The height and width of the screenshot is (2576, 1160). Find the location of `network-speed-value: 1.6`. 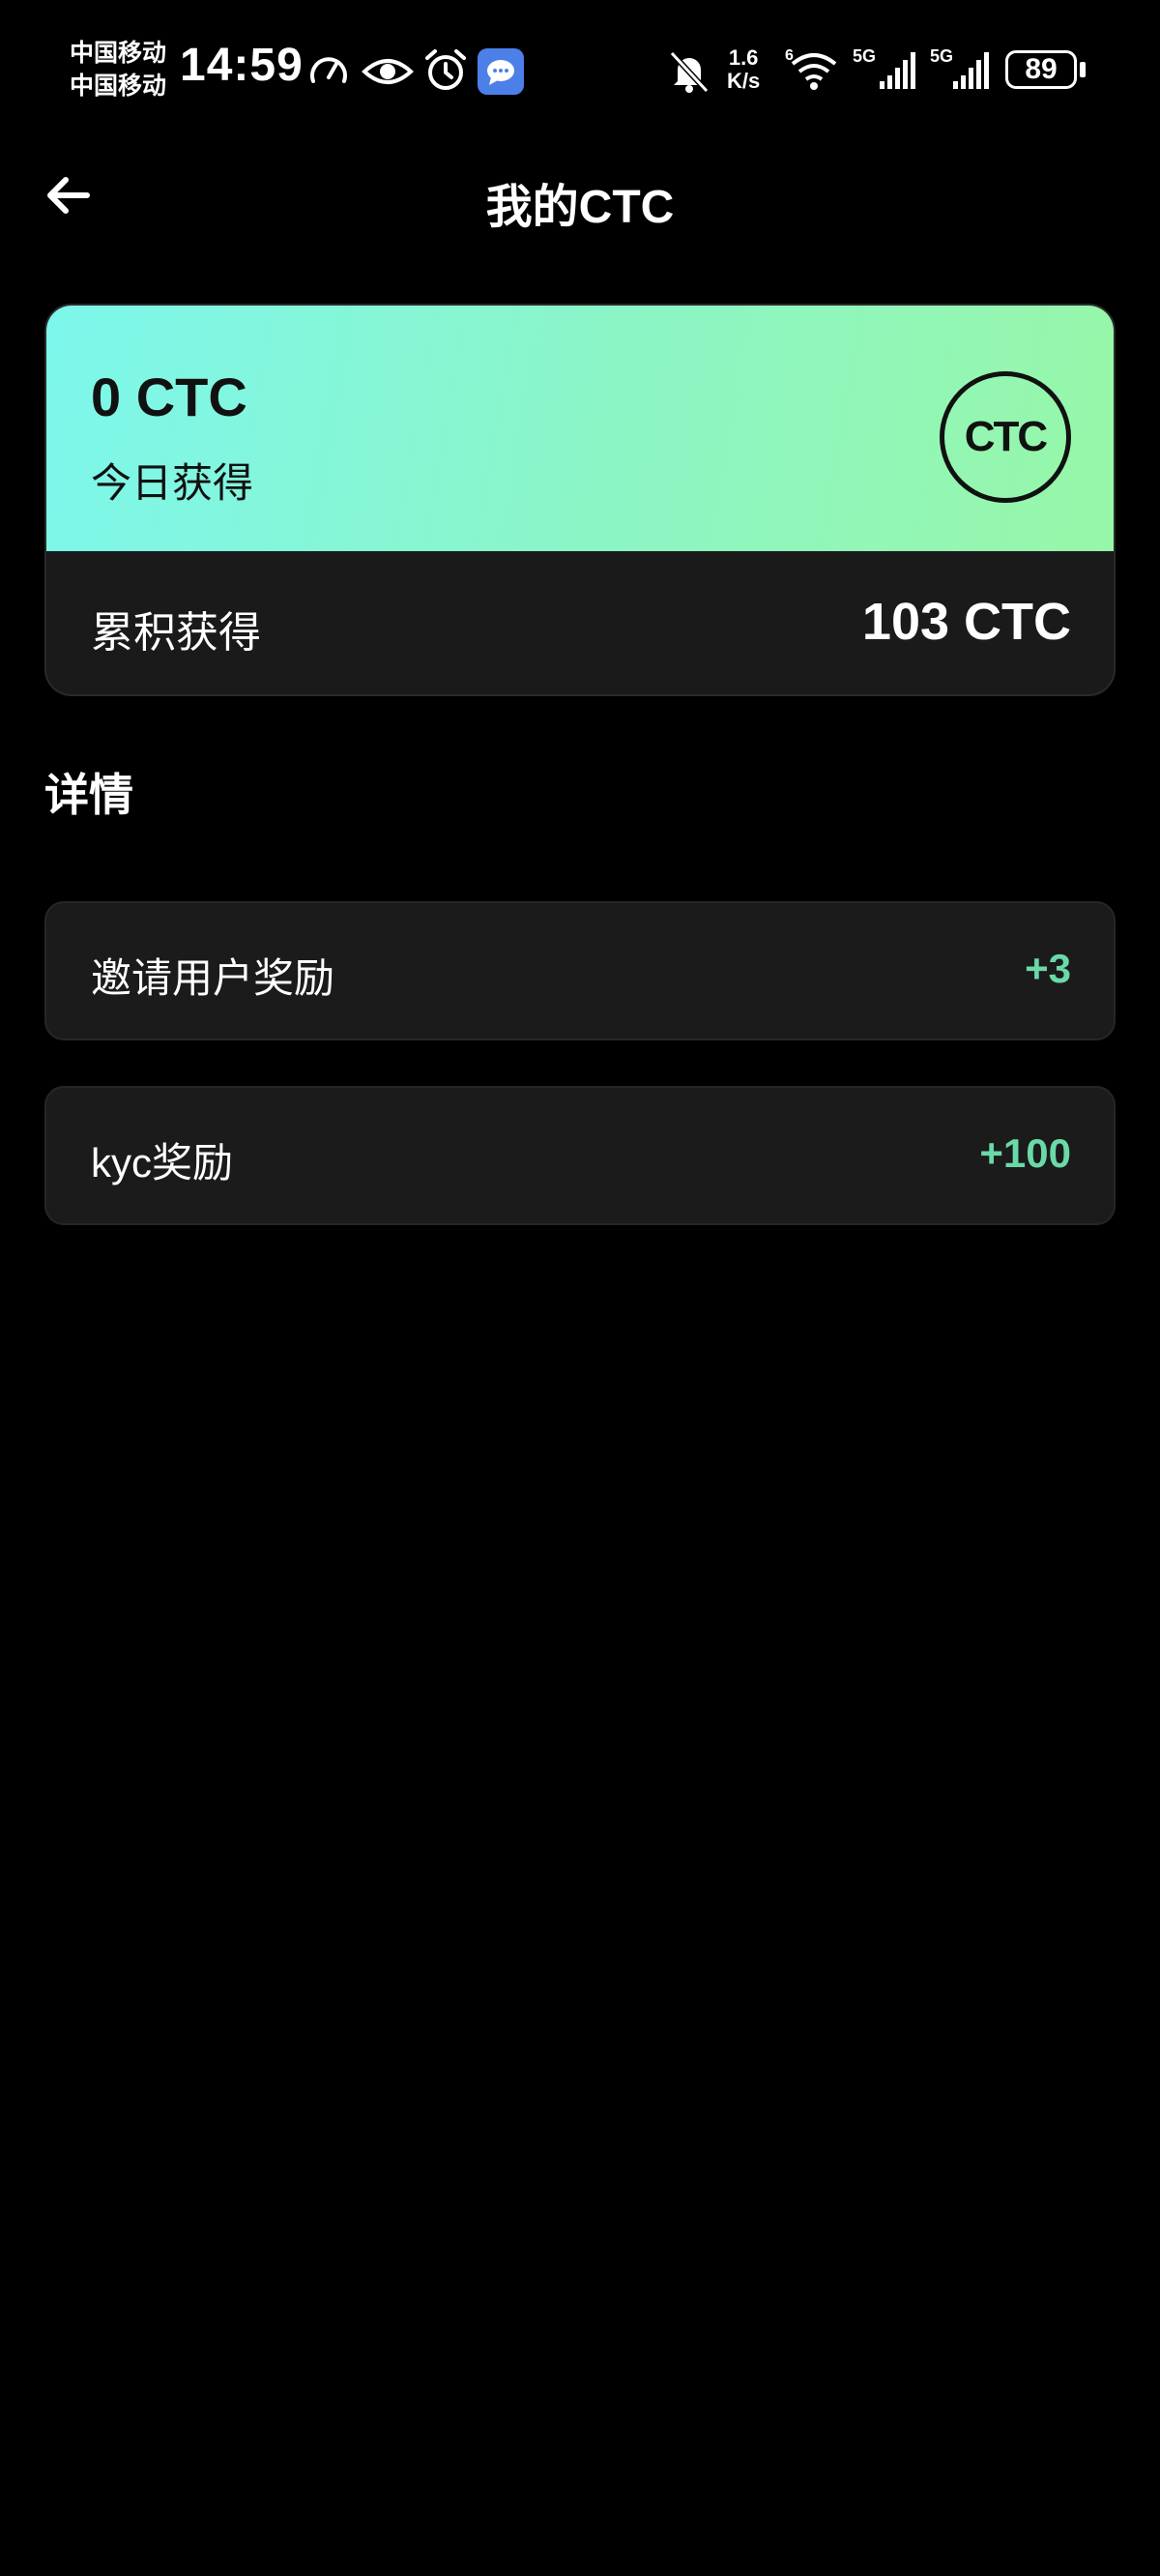

network-speed-value: 1.6 is located at coordinates (743, 57).